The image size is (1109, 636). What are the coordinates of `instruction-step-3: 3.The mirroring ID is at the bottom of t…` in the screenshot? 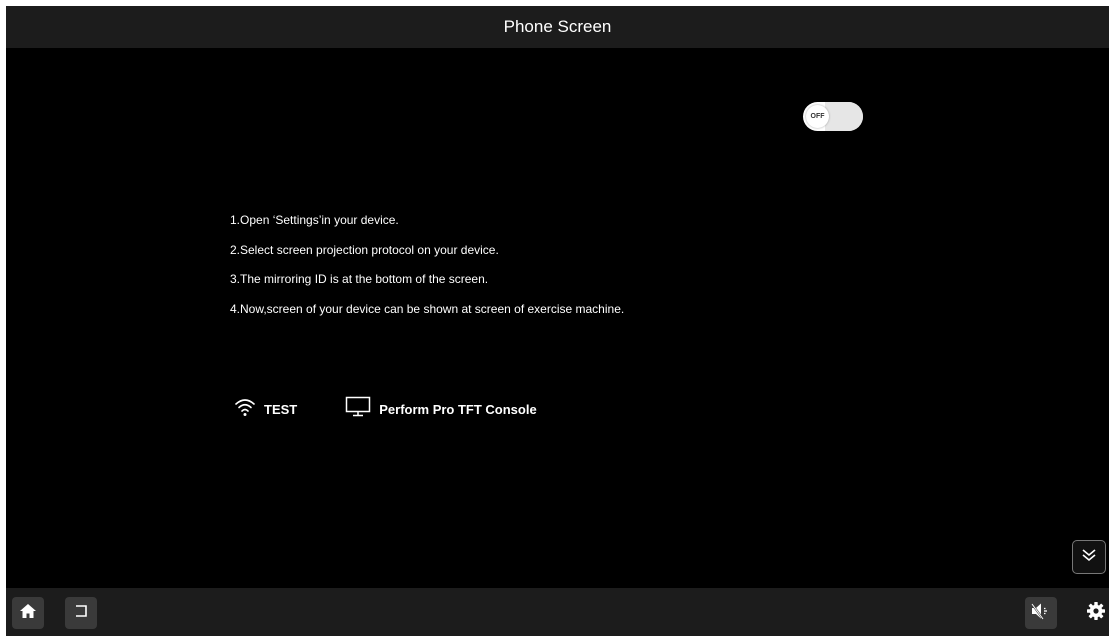 It's located at (359, 279).